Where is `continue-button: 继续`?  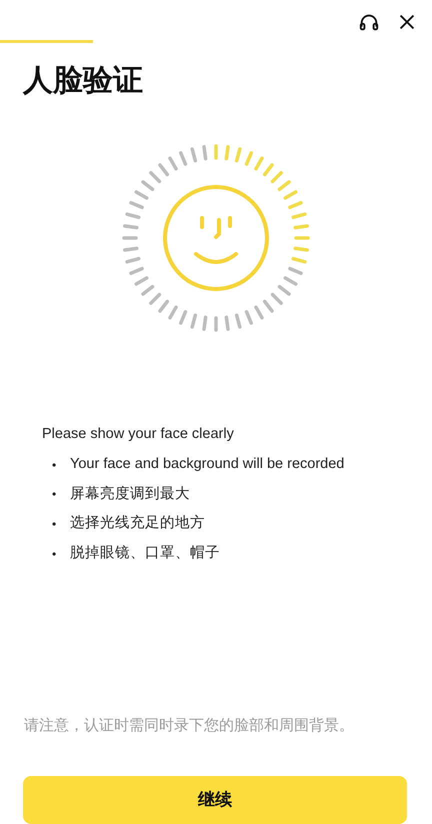 continue-button: 继续 is located at coordinates (215, 800).